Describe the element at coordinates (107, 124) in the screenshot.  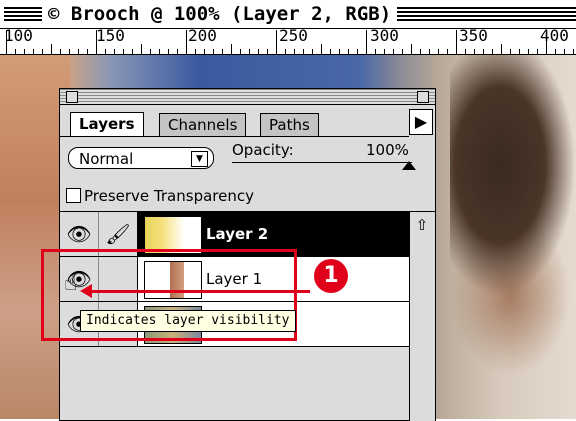
I see `tab-layers: Layers` at that location.